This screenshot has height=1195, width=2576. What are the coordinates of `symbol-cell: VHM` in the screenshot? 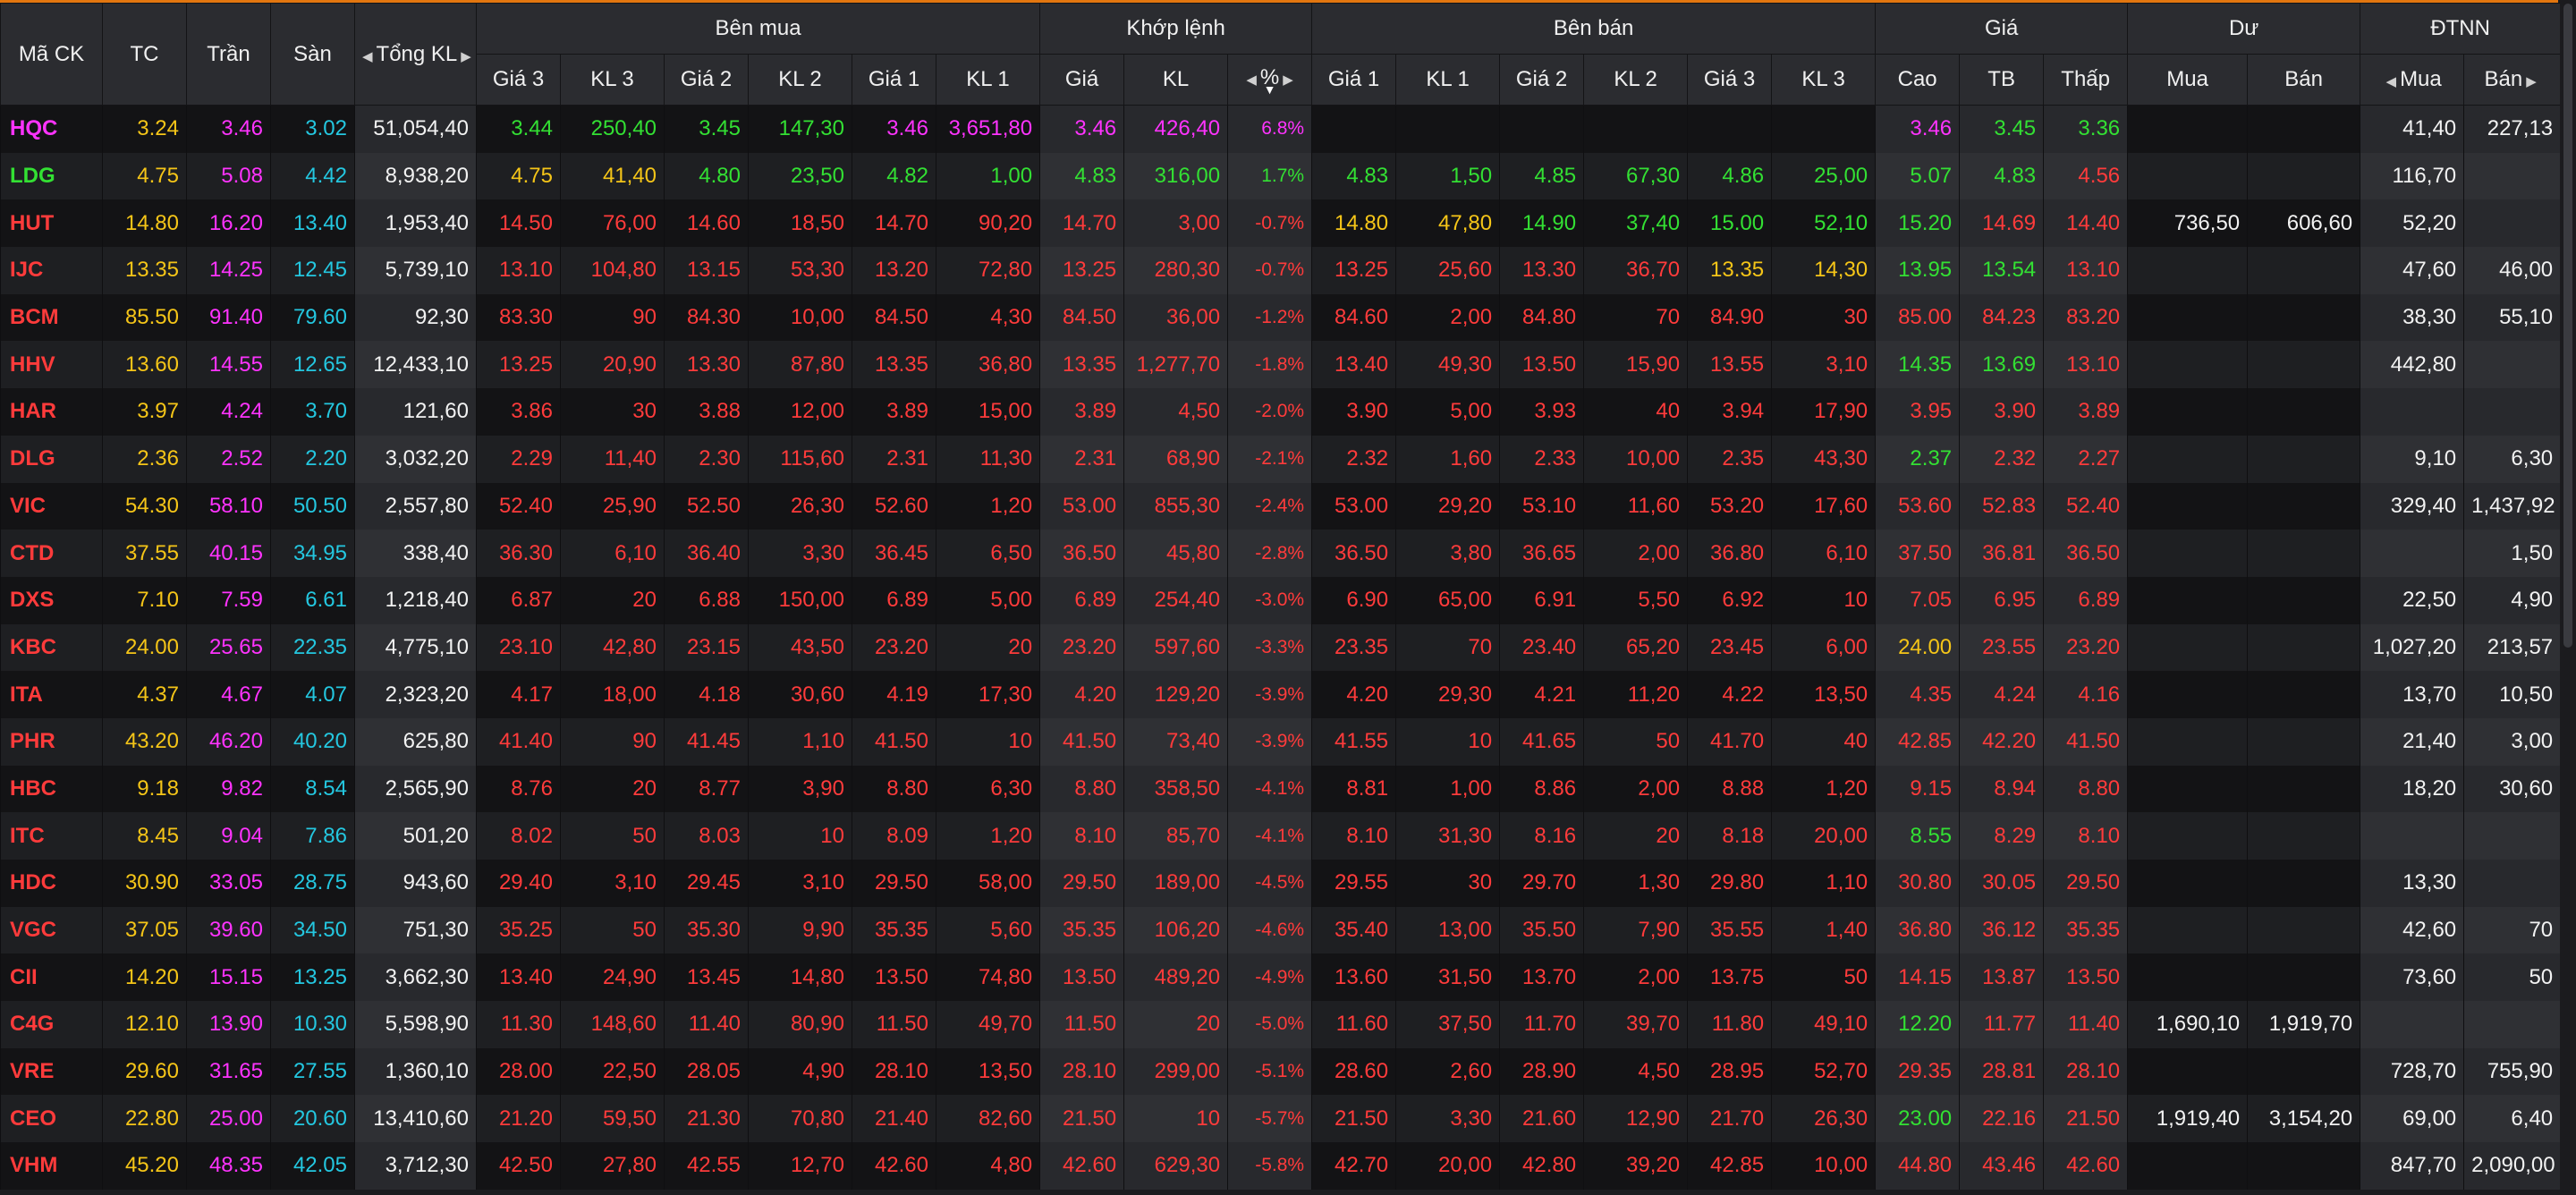 It's located at (51, 1166).